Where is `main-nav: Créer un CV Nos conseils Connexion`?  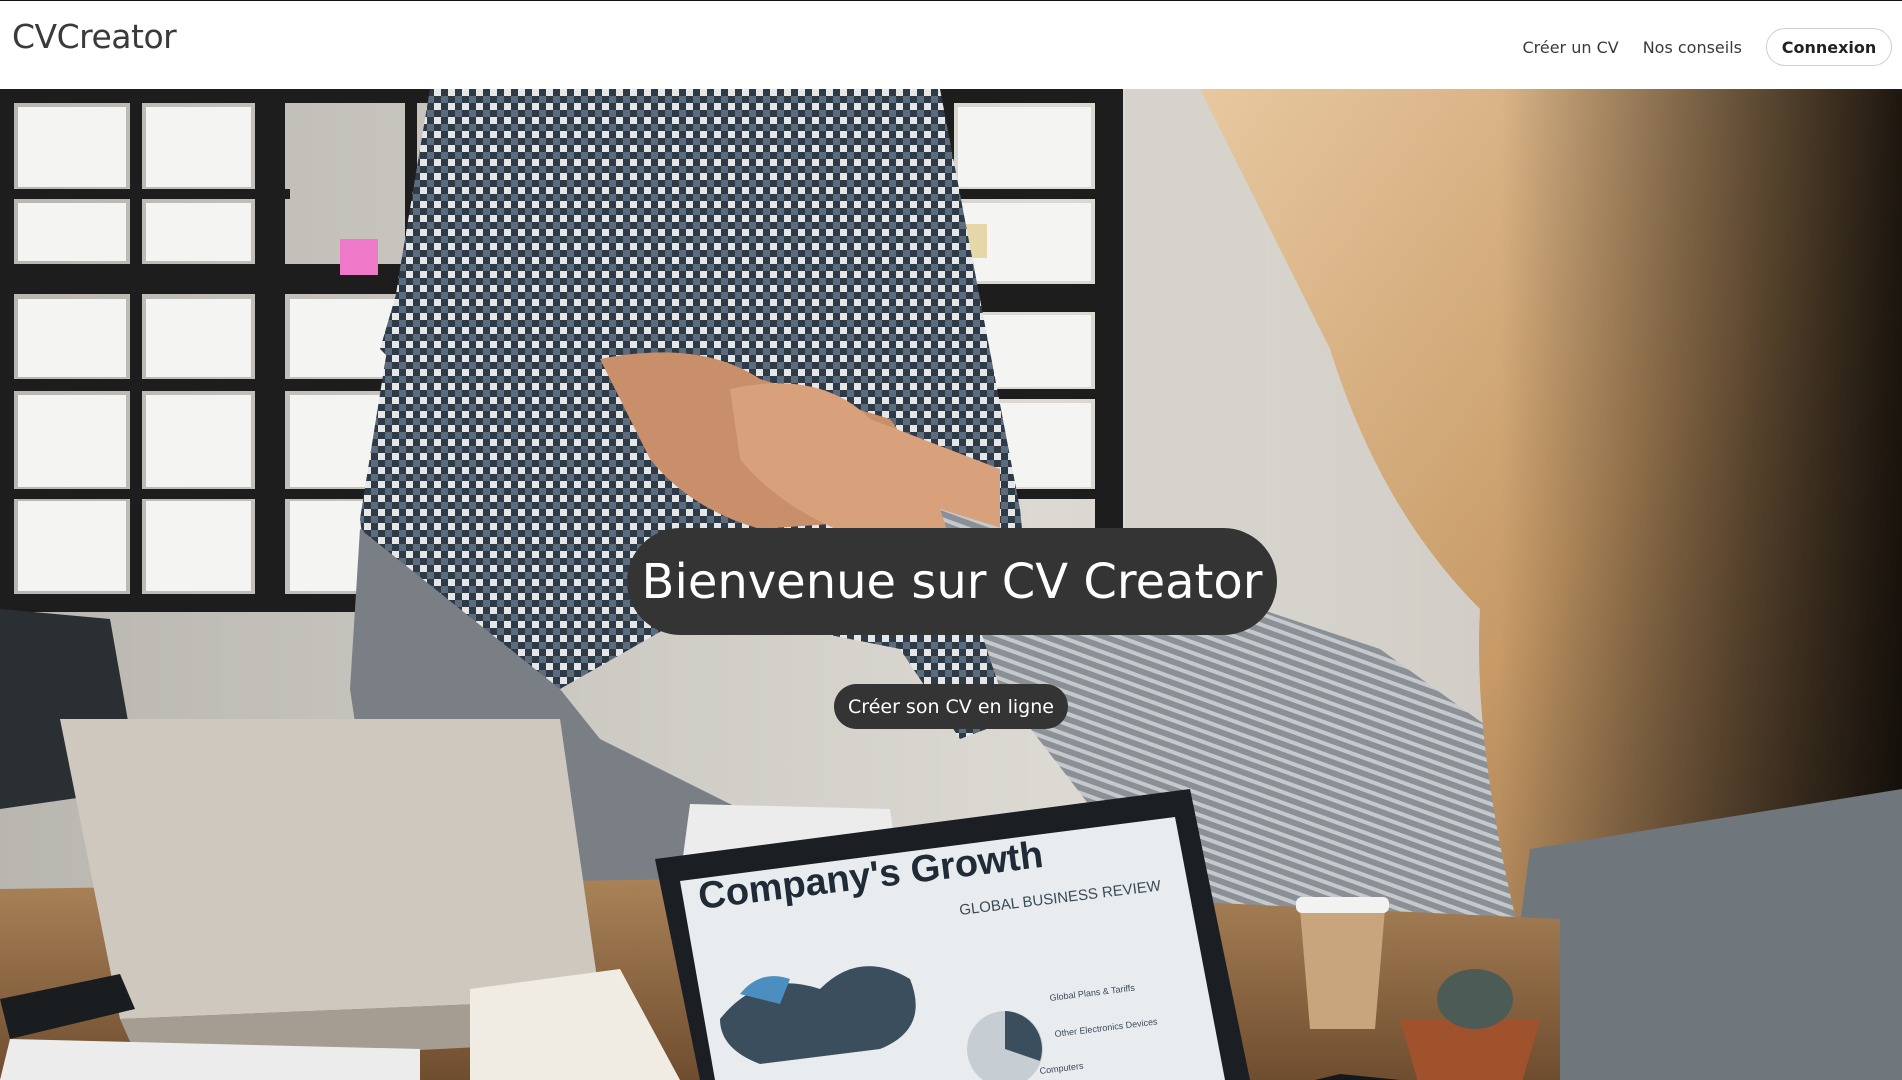
main-nav: Créer un CV Nos conseils Connexion is located at coordinates (1712, 47).